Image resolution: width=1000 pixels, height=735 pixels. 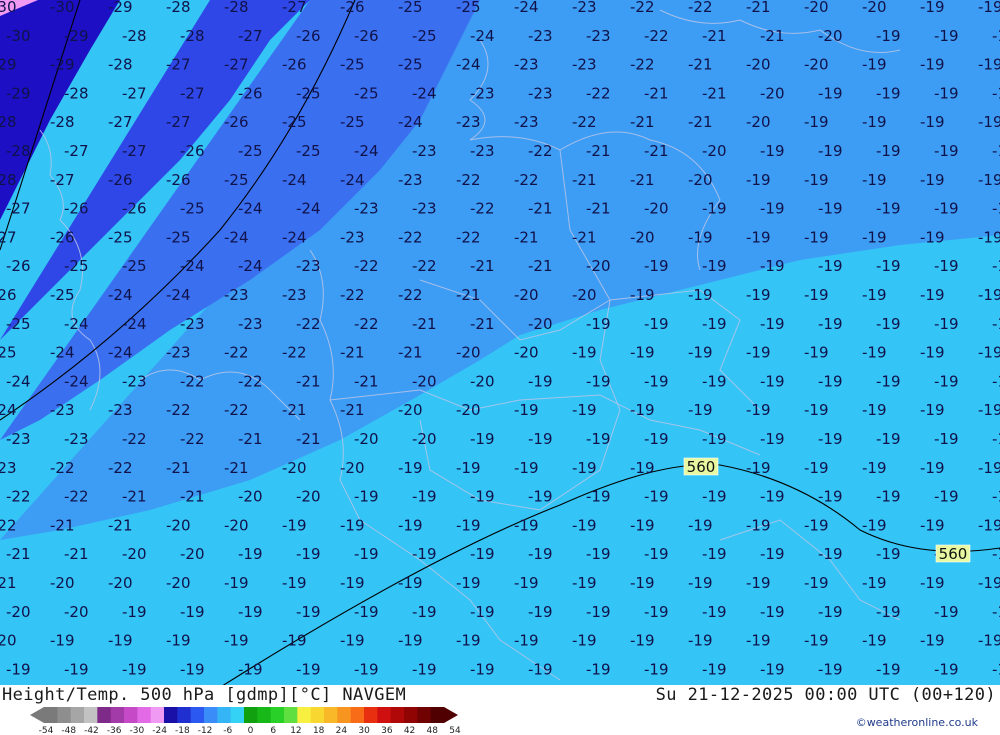 I want to click on colorbar-tick: -30, so click(x=137, y=730).